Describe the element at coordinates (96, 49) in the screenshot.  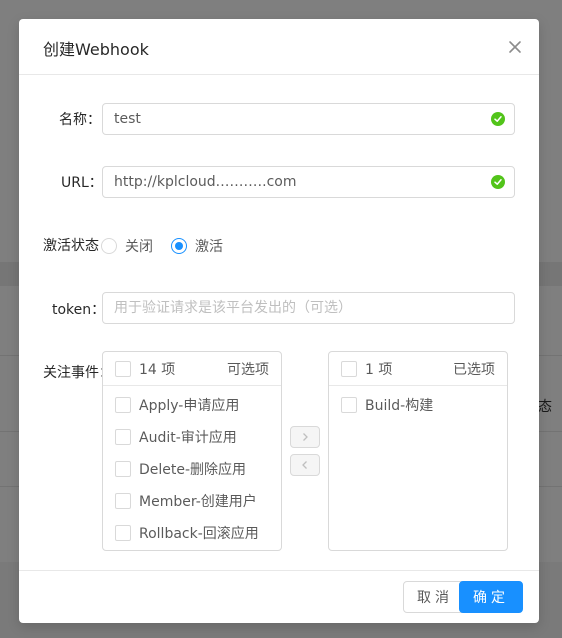
I see `modal-title: 创建Webhook` at that location.